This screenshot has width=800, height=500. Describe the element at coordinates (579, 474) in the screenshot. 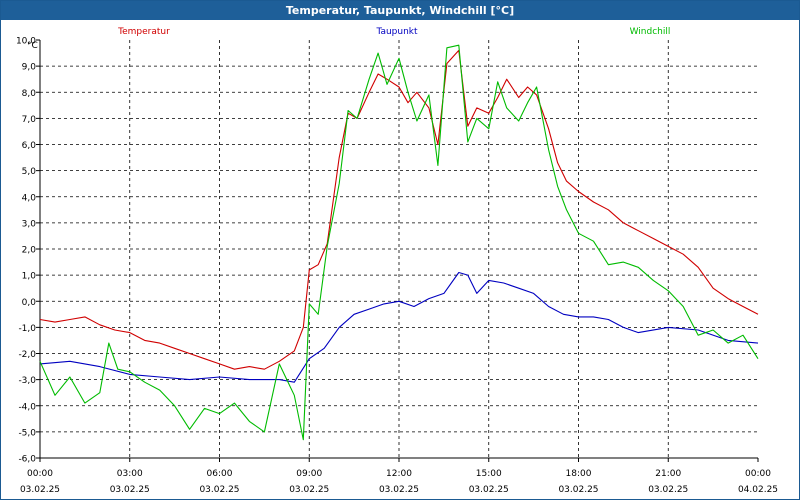

I see `x-tick-time-label: 18:00` at that location.